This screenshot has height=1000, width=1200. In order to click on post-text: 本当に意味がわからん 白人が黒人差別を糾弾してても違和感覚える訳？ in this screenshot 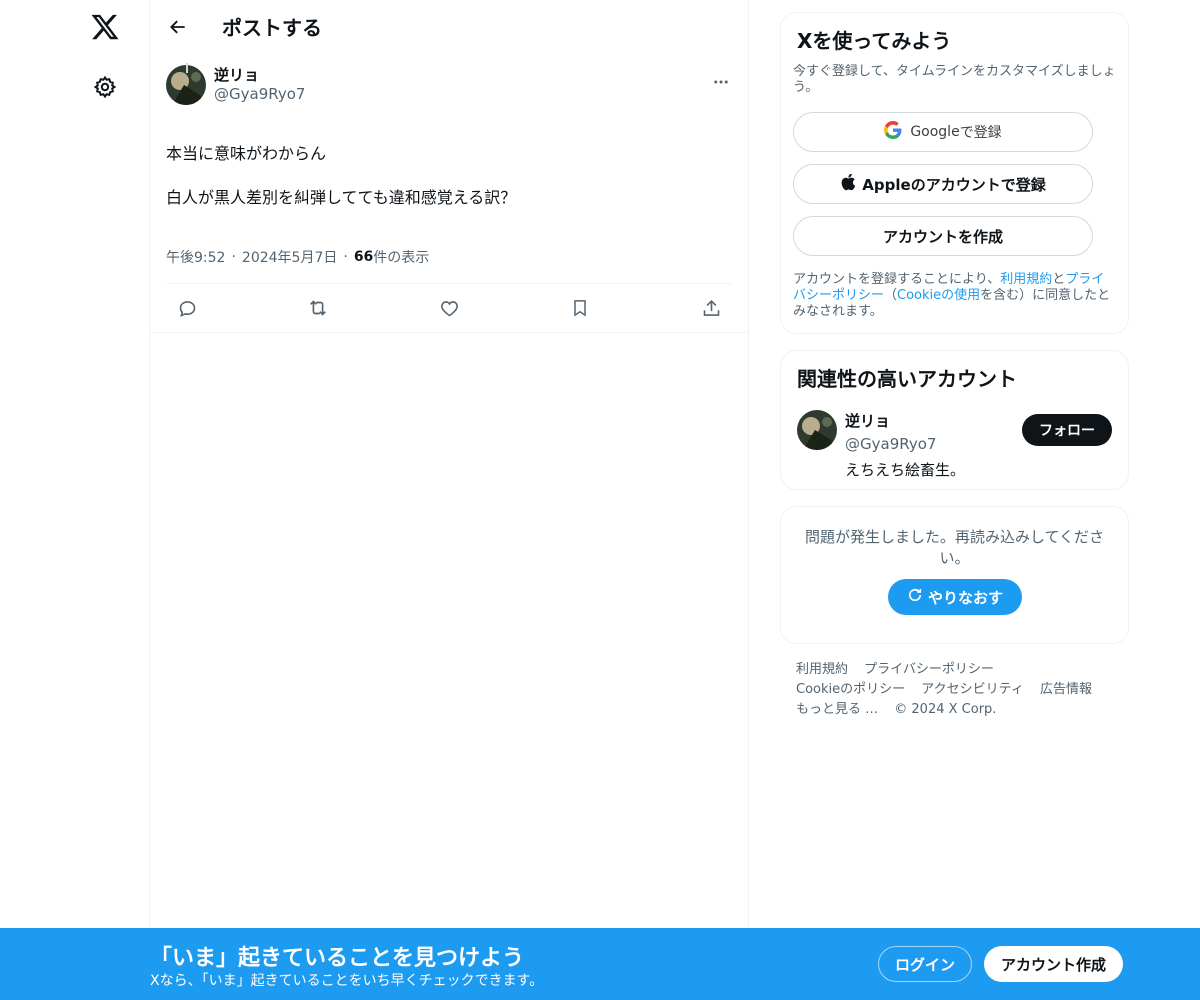, I will do `click(449, 176)`.